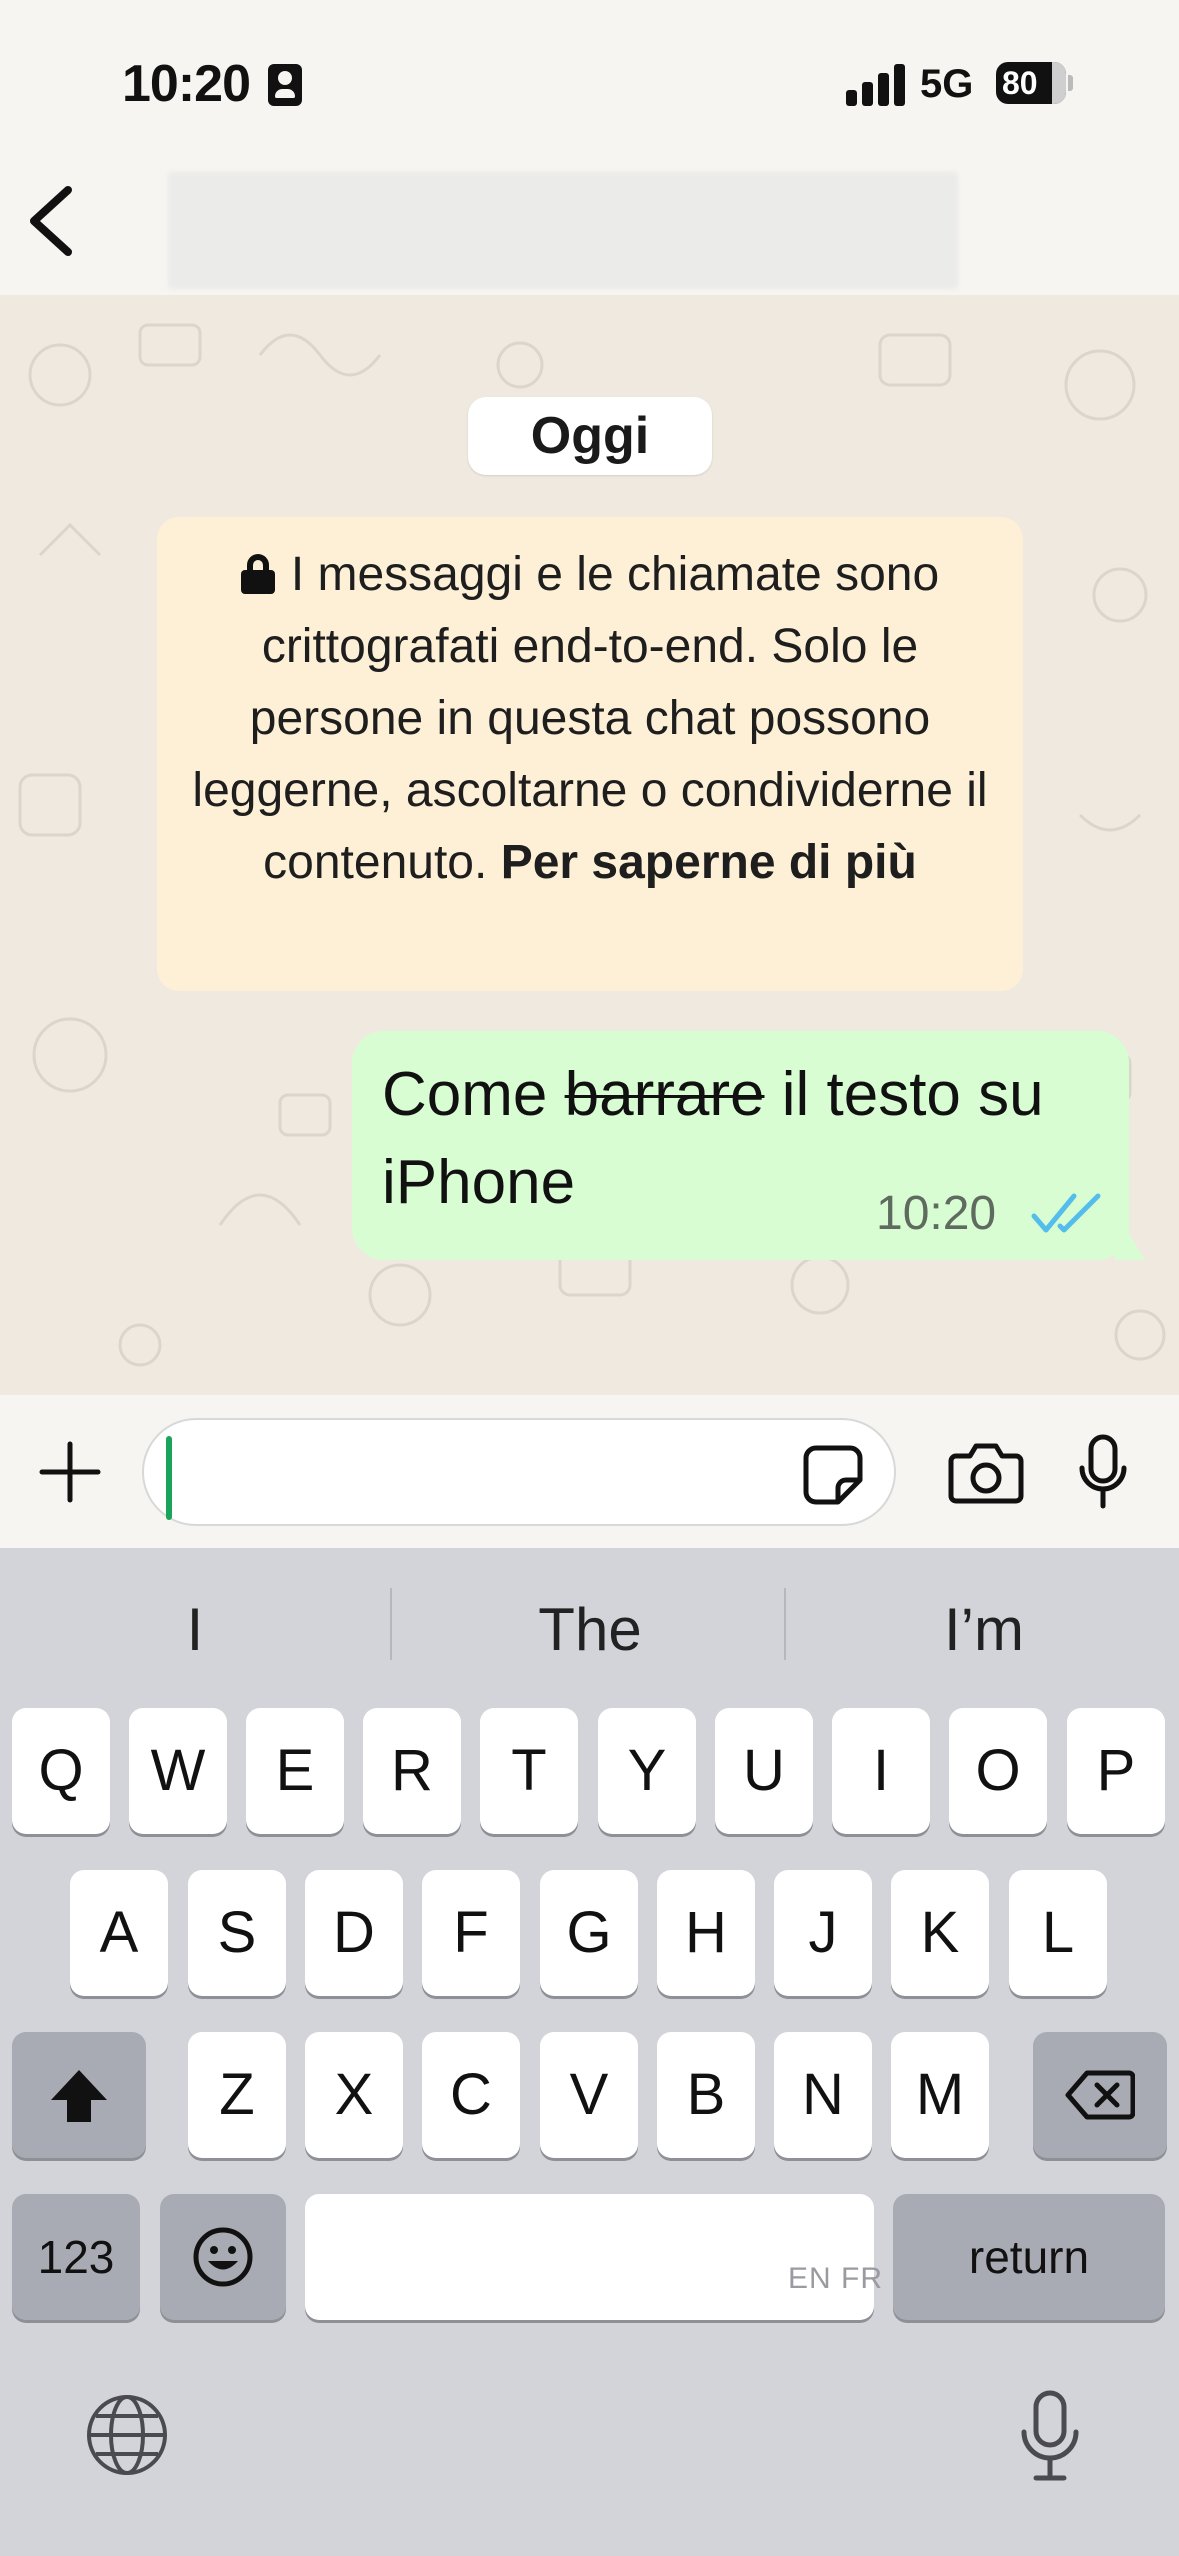  Describe the element at coordinates (1116, 1771) in the screenshot. I see `key-p: P` at that location.